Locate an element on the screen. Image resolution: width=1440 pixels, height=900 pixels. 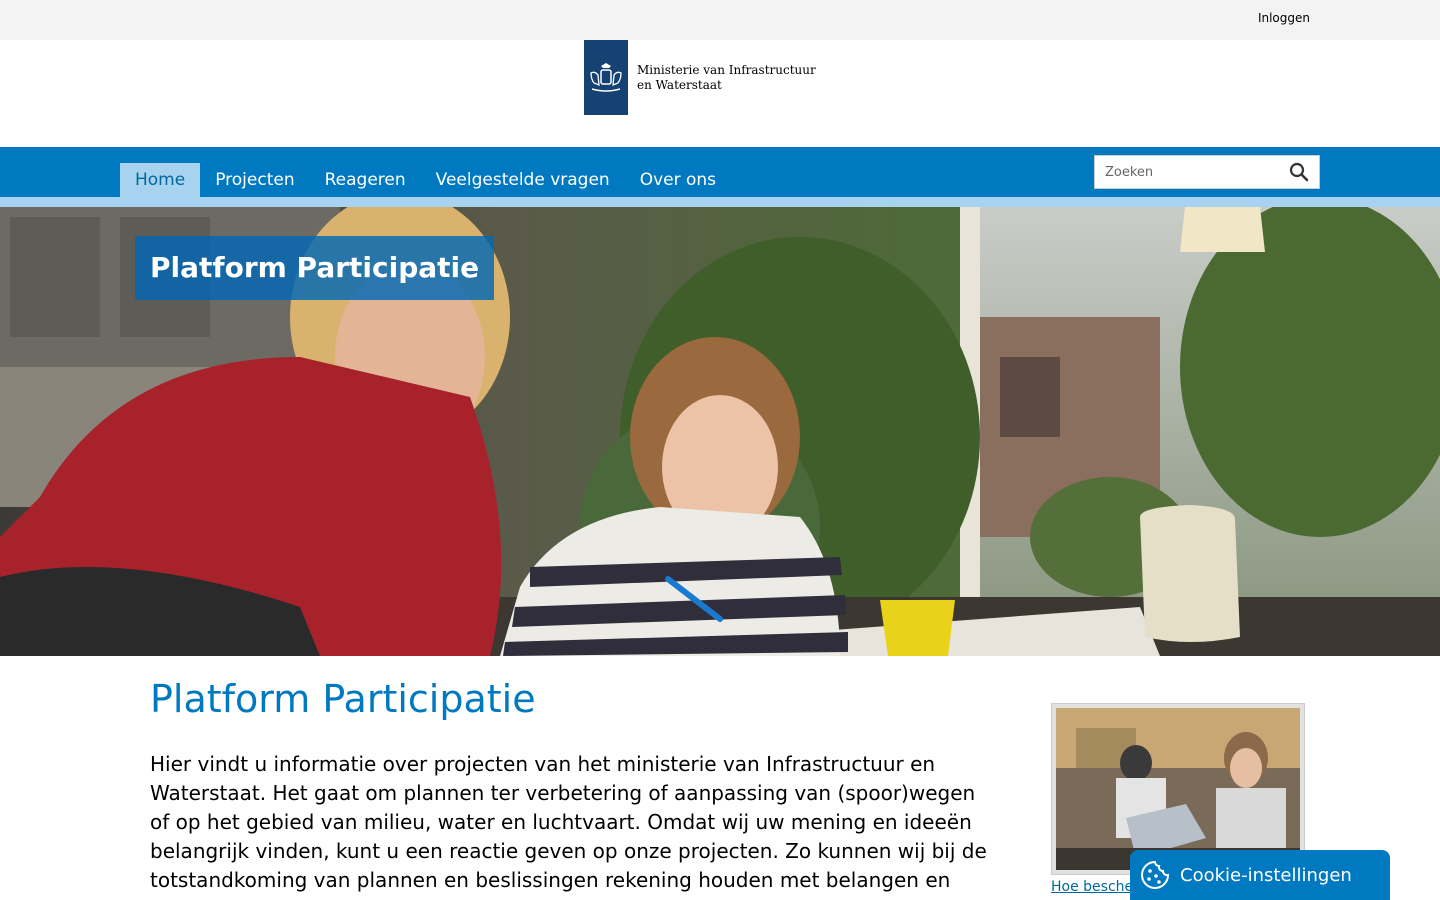
nav-accent-strip is located at coordinates (720, 202).